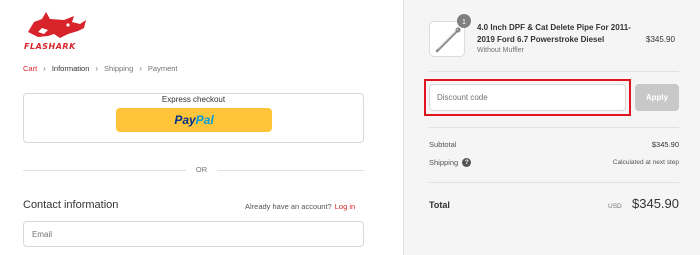 The width and height of the screenshot is (700, 255). Describe the element at coordinates (185, 120) in the screenshot. I see `paypal-logo-part1: Pay` at that location.